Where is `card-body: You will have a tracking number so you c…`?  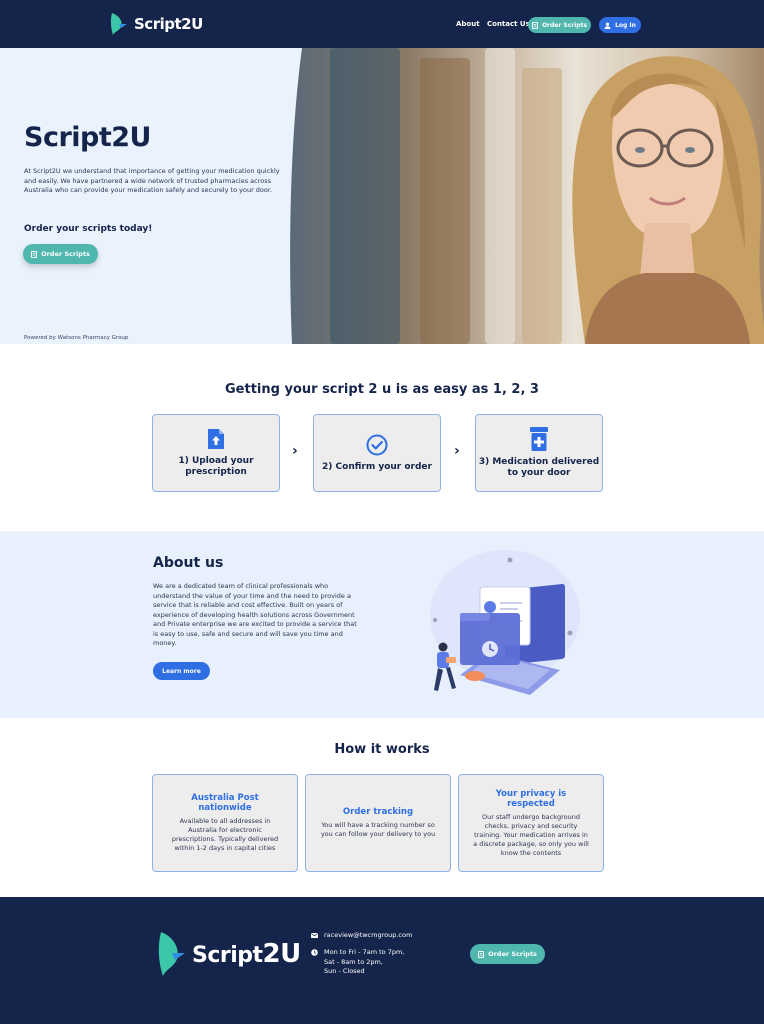
card-body: You will have a tracking number so you c… is located at coordinates (378, 829).